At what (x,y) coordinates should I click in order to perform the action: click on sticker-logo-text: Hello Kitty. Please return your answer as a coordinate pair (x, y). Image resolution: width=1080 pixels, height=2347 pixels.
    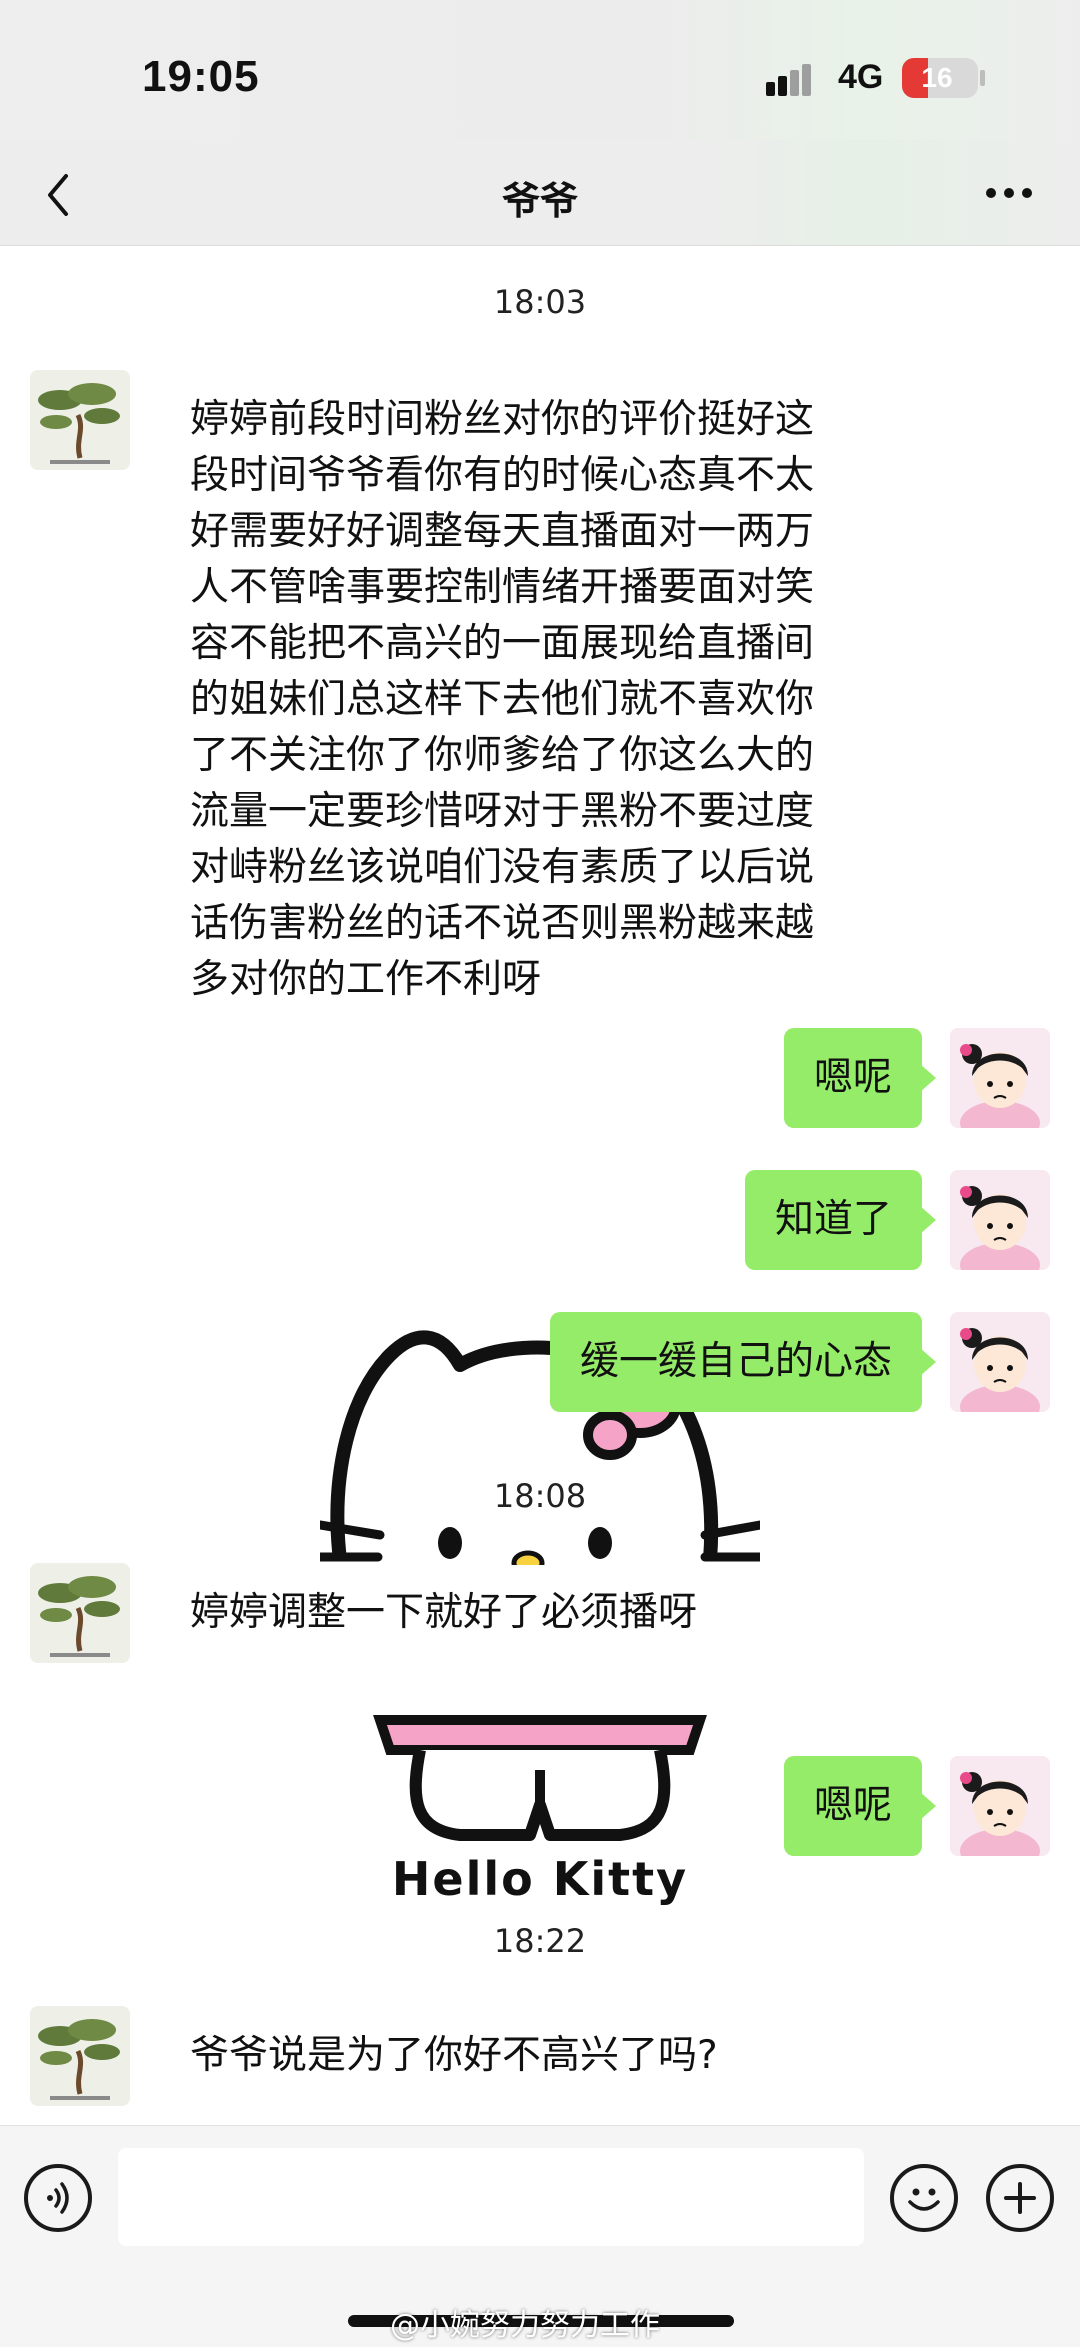
    Looking at the image, I should click on (540, 1879).